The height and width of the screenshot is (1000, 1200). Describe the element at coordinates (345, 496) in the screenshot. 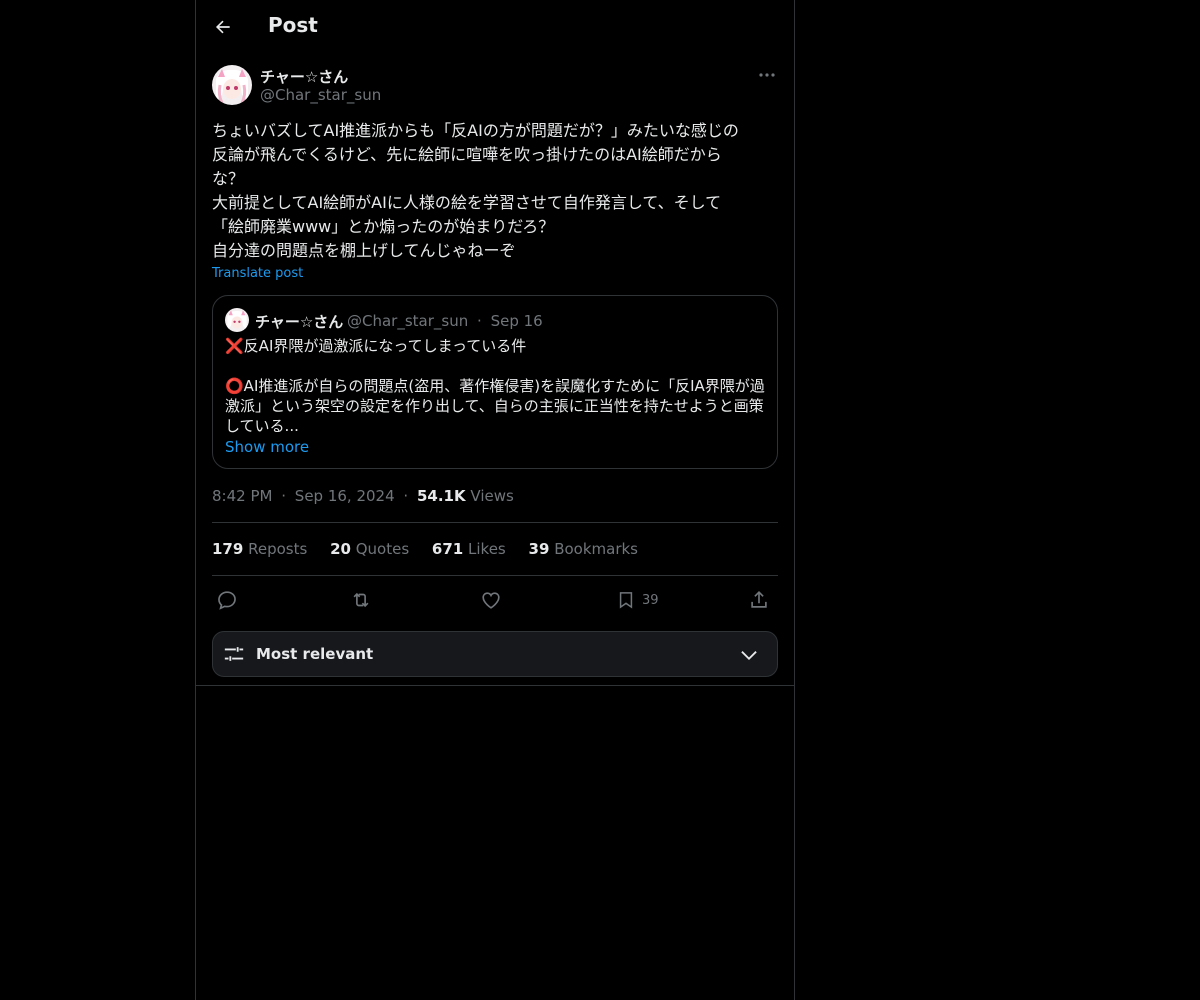

I see `post-date: Sep 16, 2024` at that location.